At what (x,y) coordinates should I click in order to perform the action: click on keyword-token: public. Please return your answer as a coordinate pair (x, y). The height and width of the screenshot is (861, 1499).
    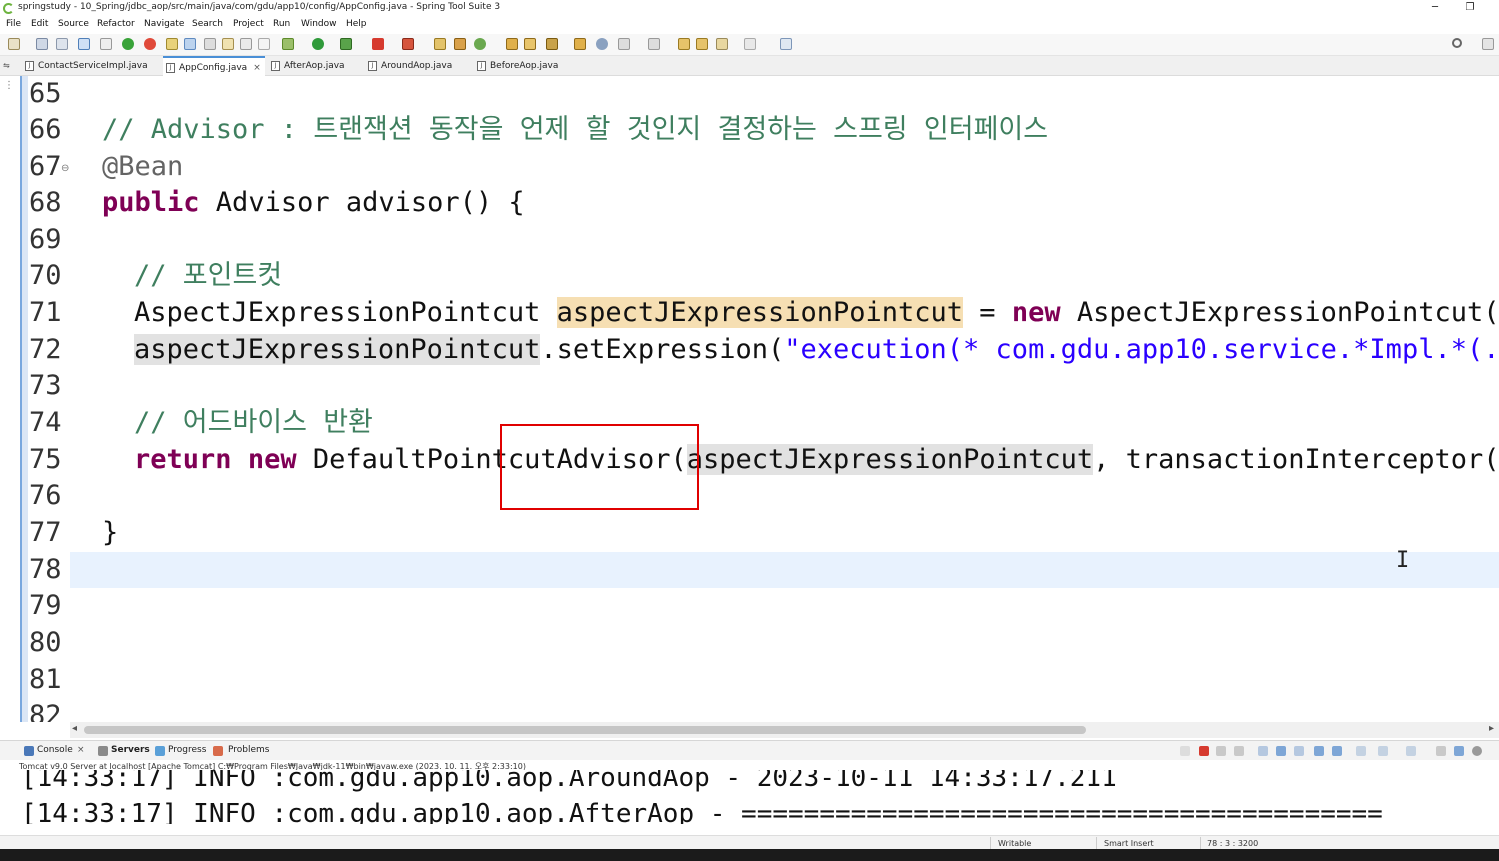
    Looking at the image, I should click on (151, 202).